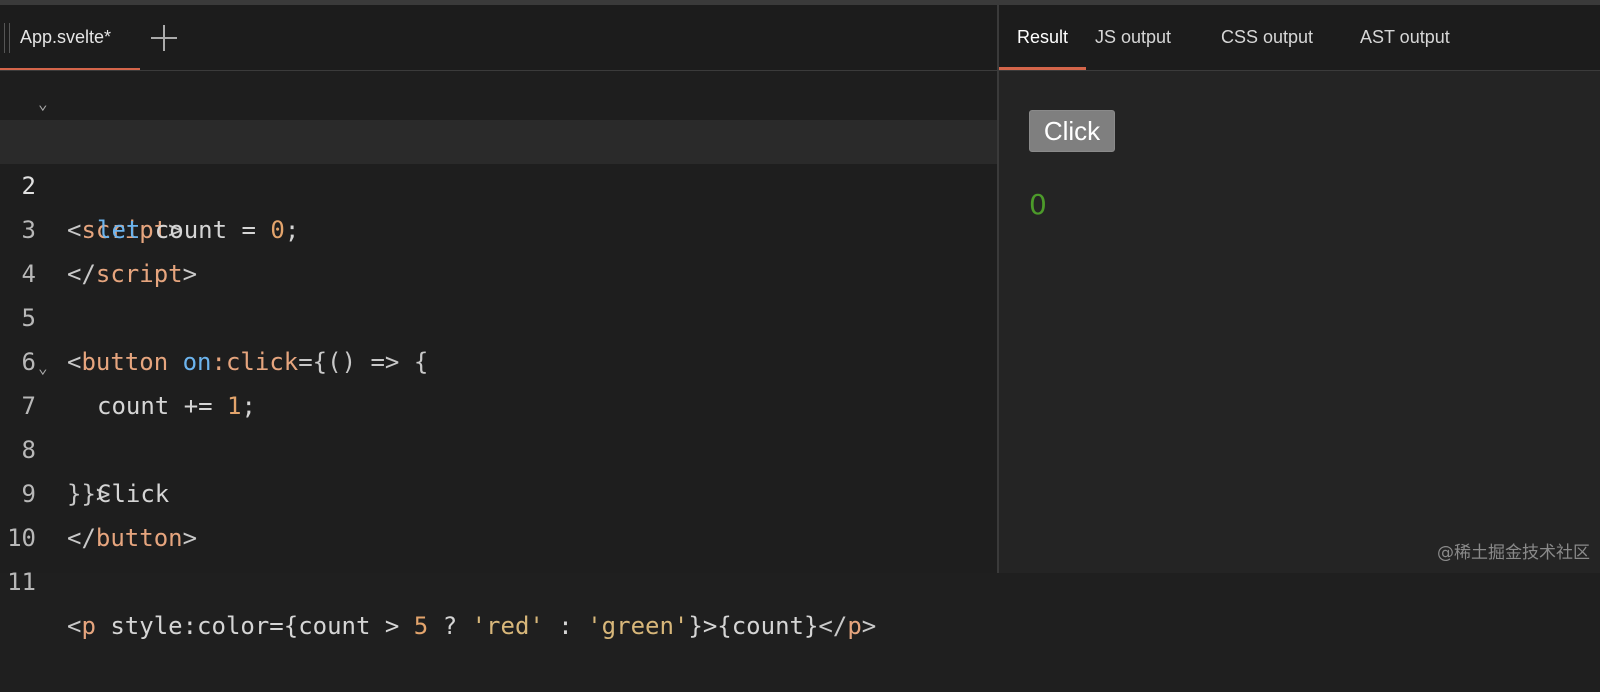 This screenshot has width=1600, height=692. Describe the element at coordinates (164, 38) in the screenshot. I see `add-file-button` at that location.